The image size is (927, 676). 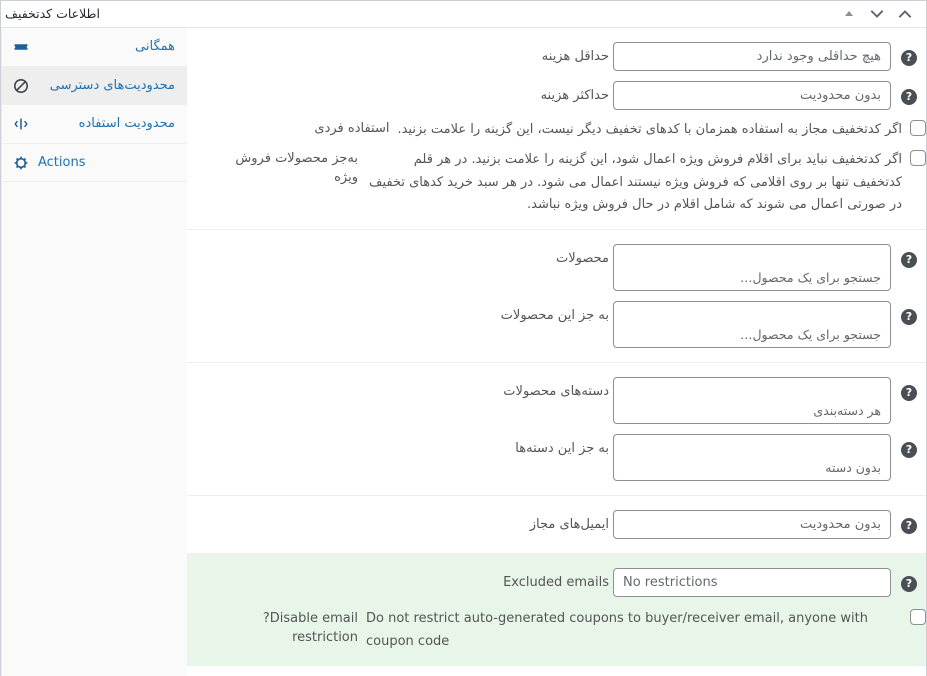 I want to click on field-minimum-amount: حداقل هزینه ?, so click(x=556, y=56).